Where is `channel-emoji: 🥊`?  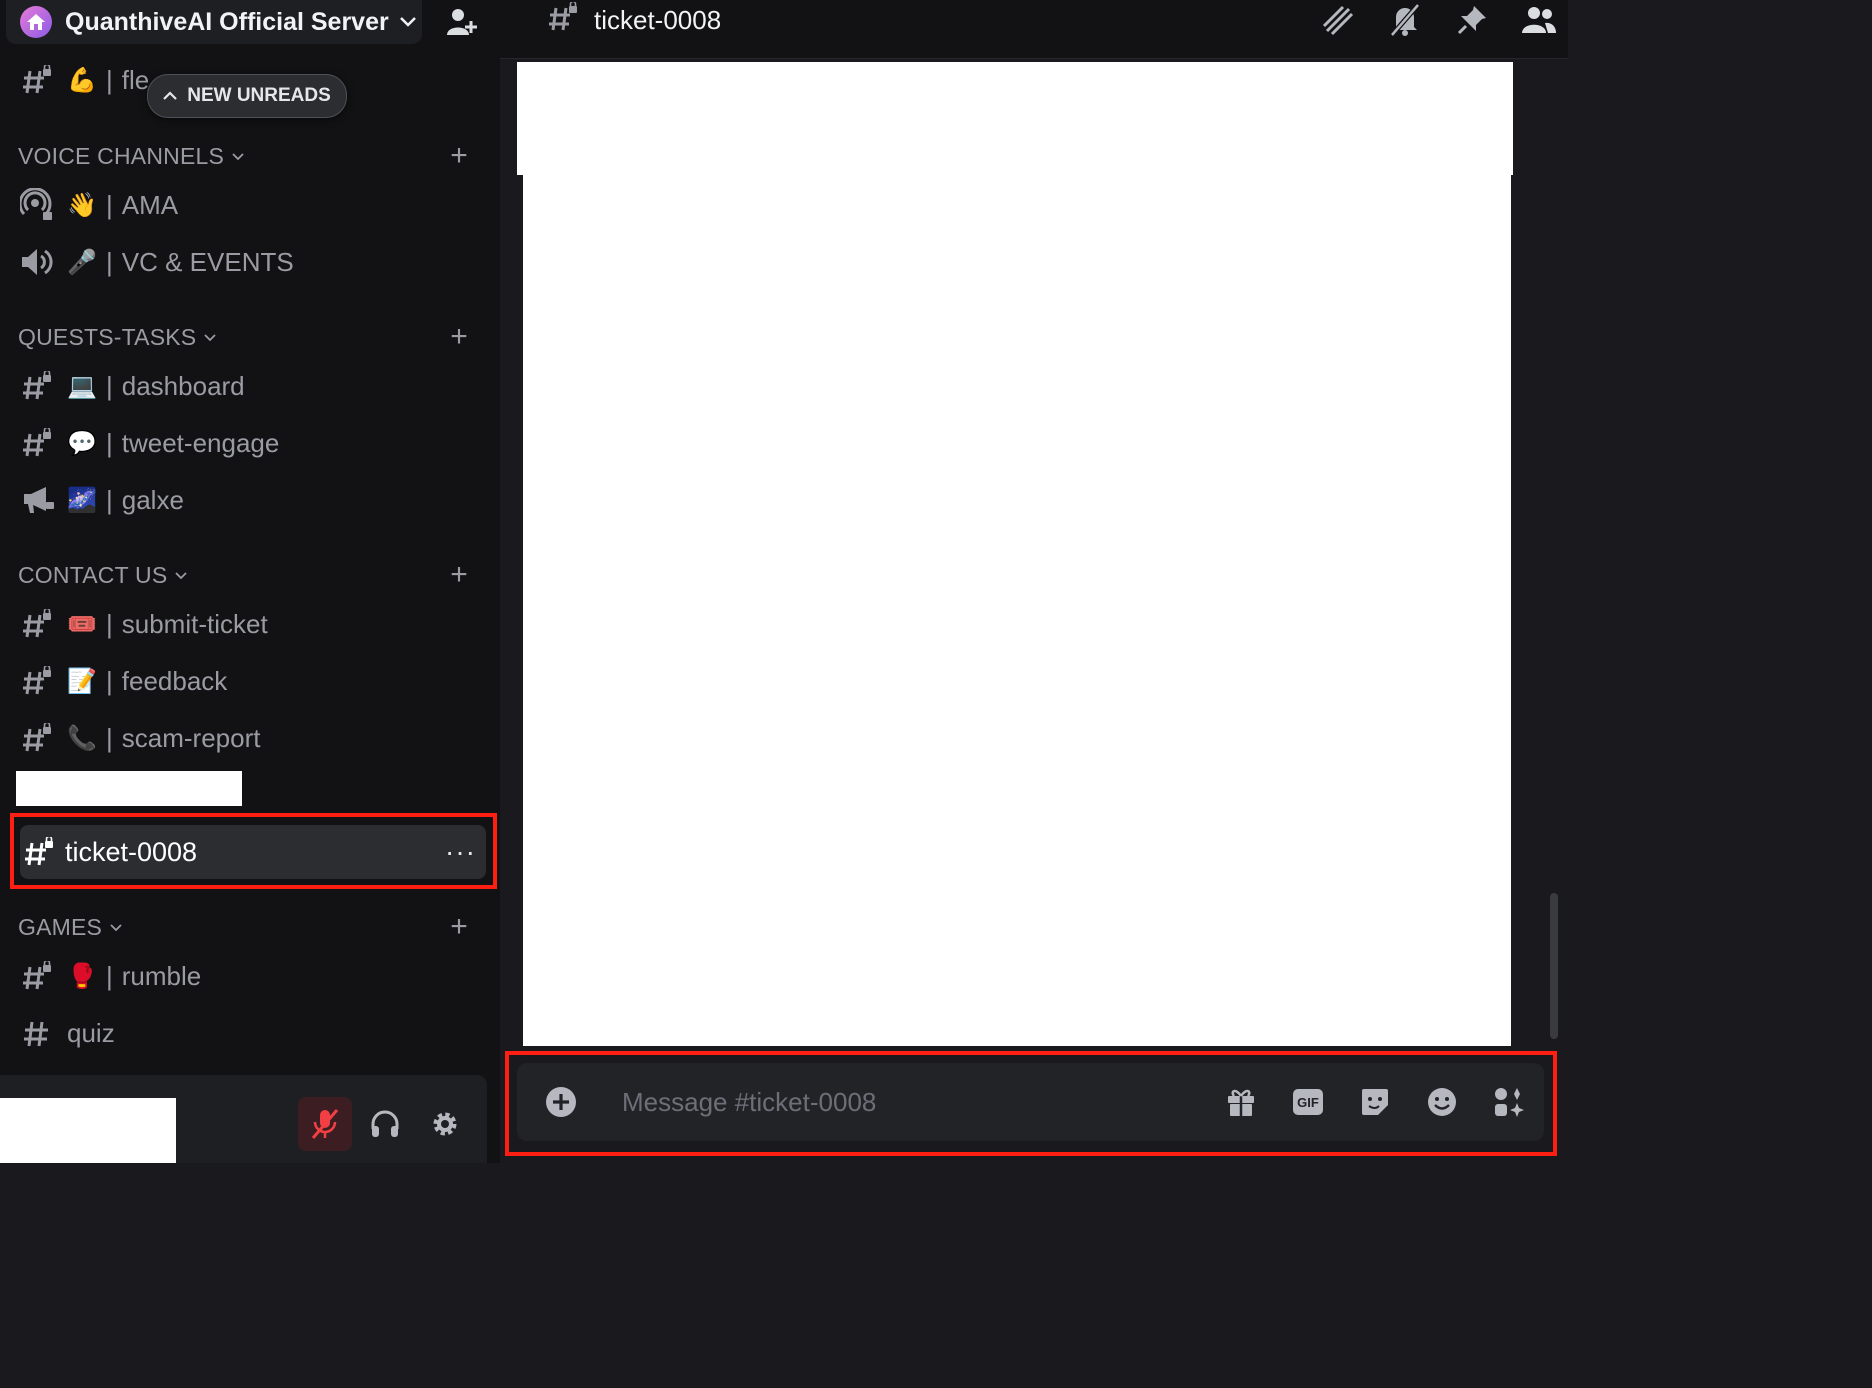
channel-emoji: 🥊 is located at coordinates (82, 976).